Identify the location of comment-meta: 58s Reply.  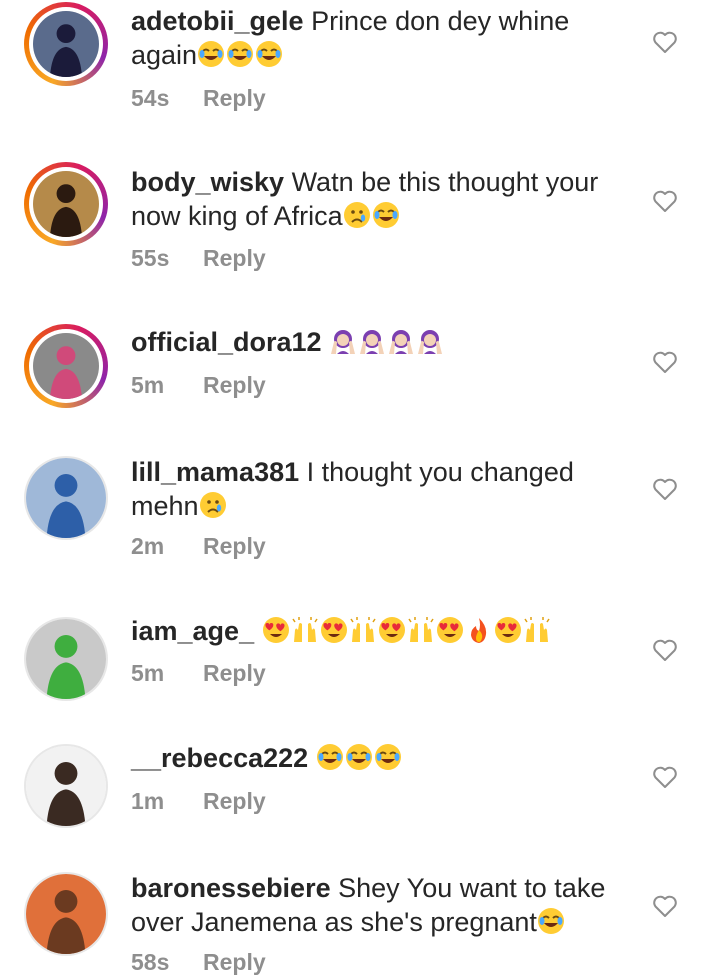
(198, 962).